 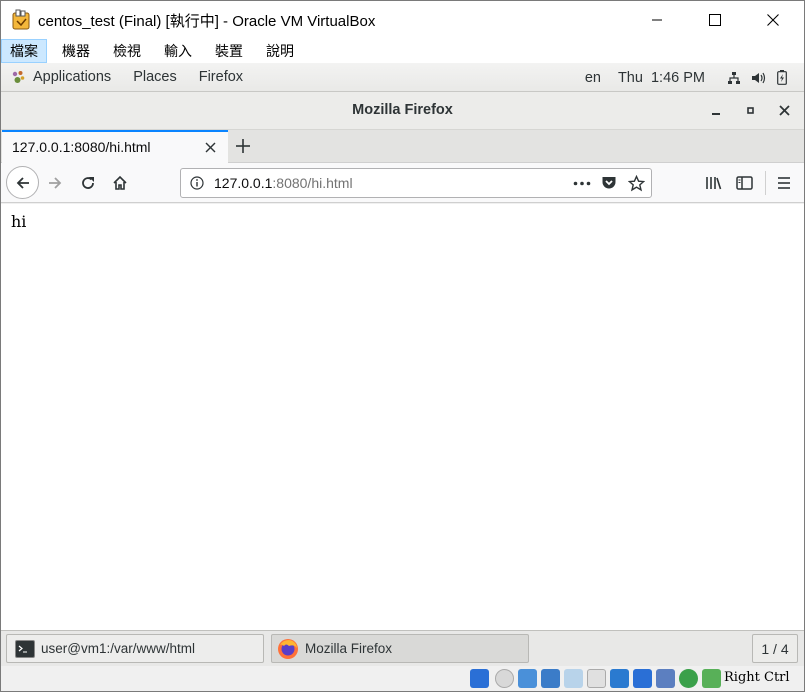 I want to click on home-button, so click(x=120, y=183).